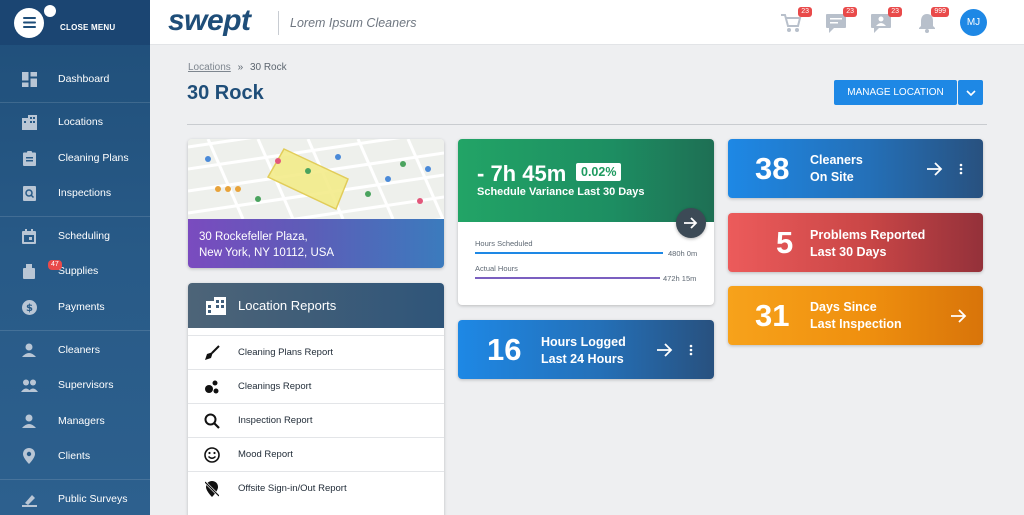  I want to click on address-line-1: 30 Rockefeller Plaza,, so click(253, 237).